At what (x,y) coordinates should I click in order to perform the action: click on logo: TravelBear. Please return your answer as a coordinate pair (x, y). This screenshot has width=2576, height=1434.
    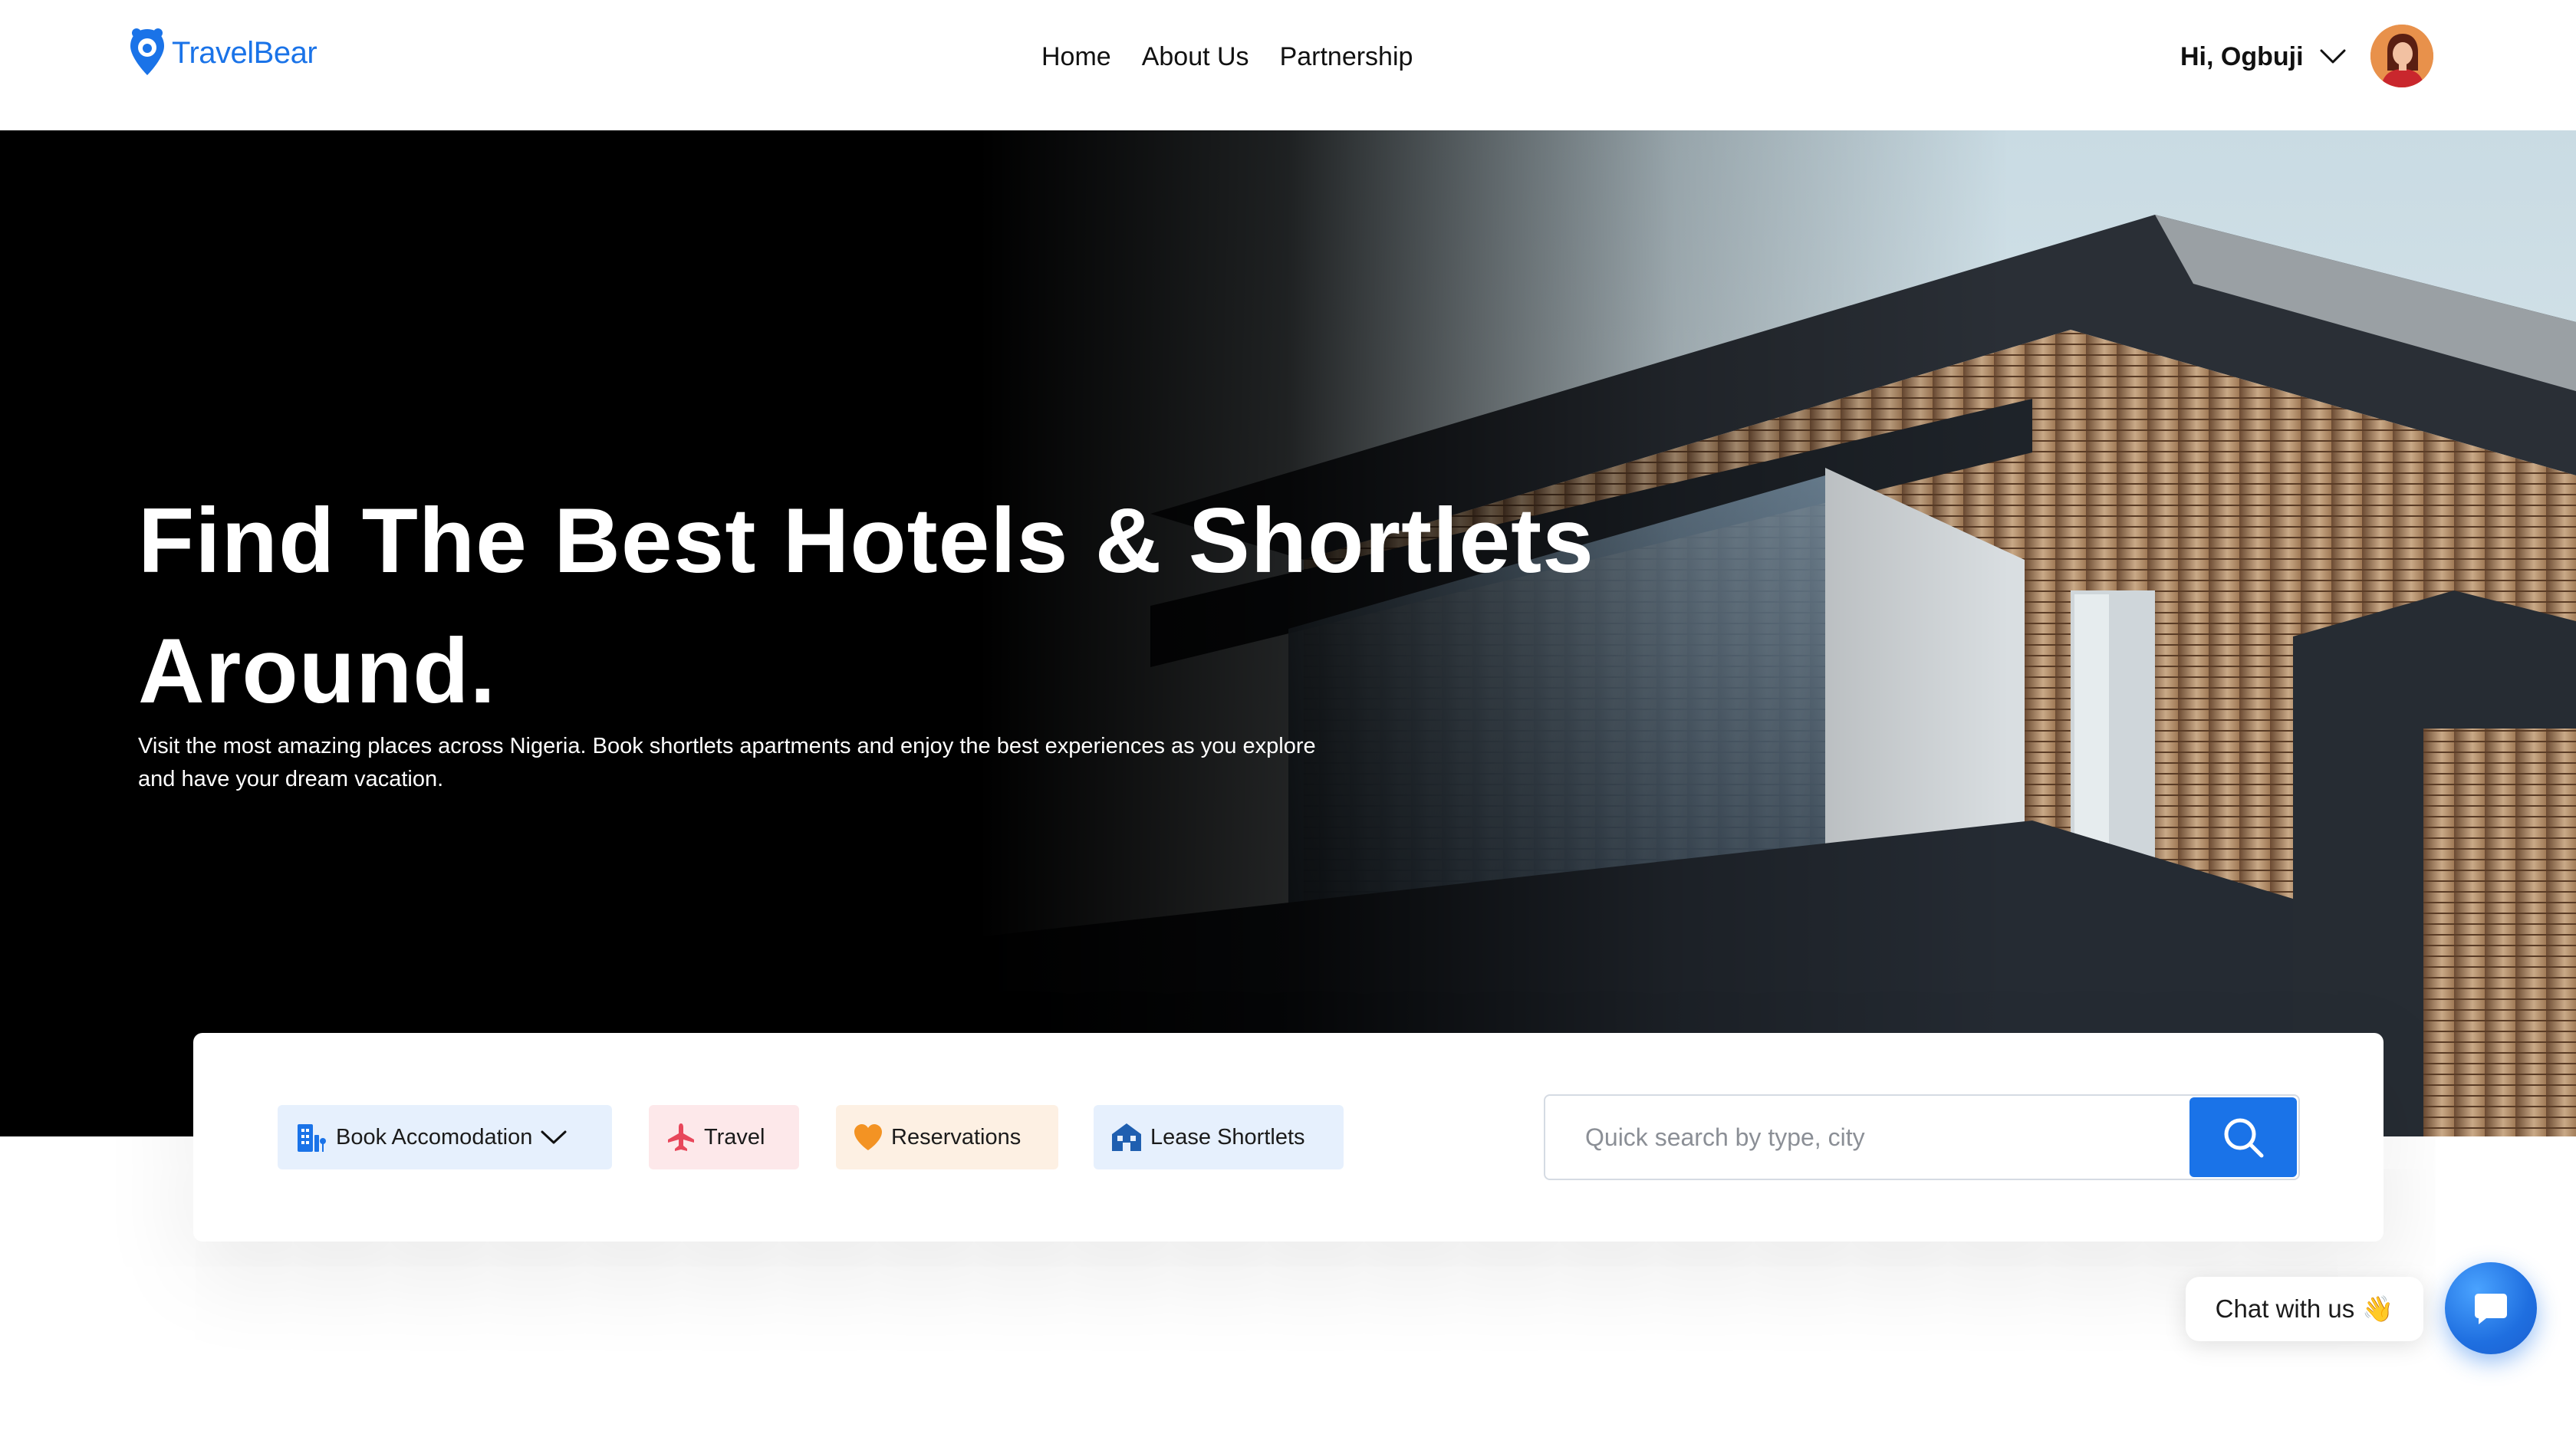
    Looking at the image, I should click on (222, 53).